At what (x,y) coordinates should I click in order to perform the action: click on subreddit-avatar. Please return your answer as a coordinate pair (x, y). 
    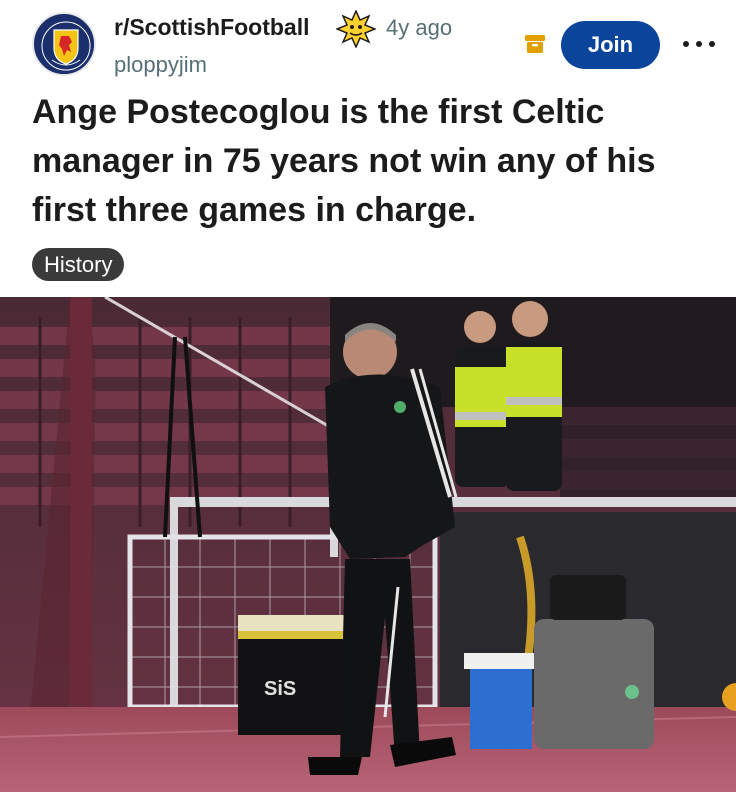
    Looking at the image, I should click on (64, 44).